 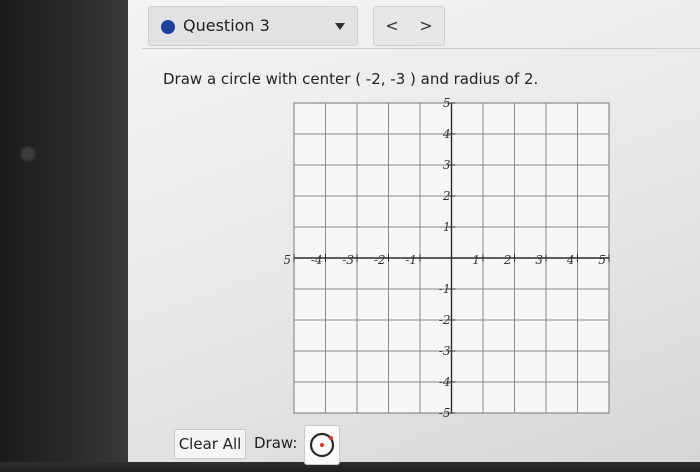 What do you see at coordinates (380, 260) in the screenshot?
I see `x-tick-label: -2` at bounding box center [380, 260].